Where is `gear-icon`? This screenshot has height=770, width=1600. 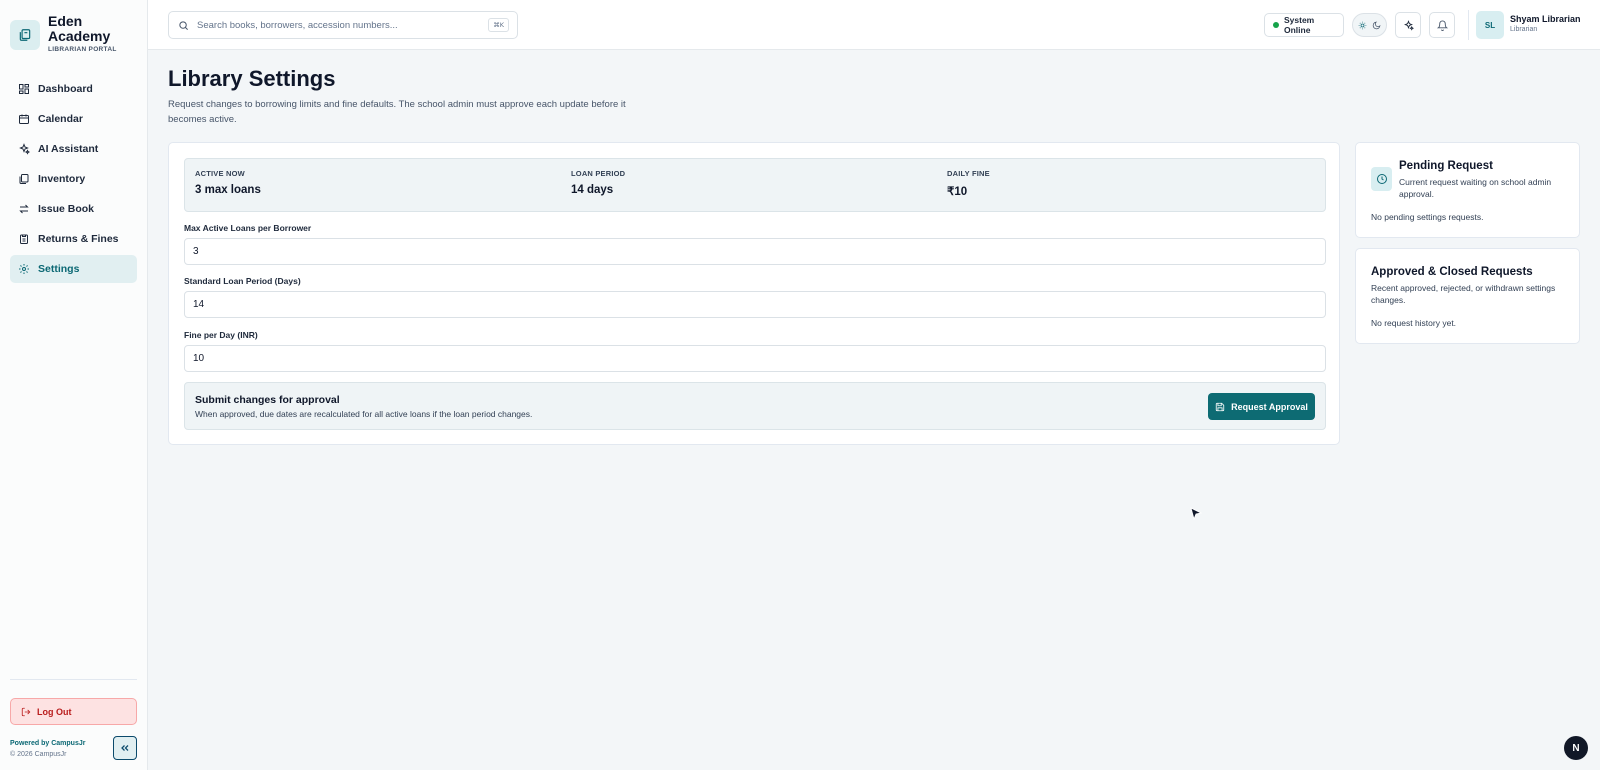 gear-icon is located at coordinates (24, 269).